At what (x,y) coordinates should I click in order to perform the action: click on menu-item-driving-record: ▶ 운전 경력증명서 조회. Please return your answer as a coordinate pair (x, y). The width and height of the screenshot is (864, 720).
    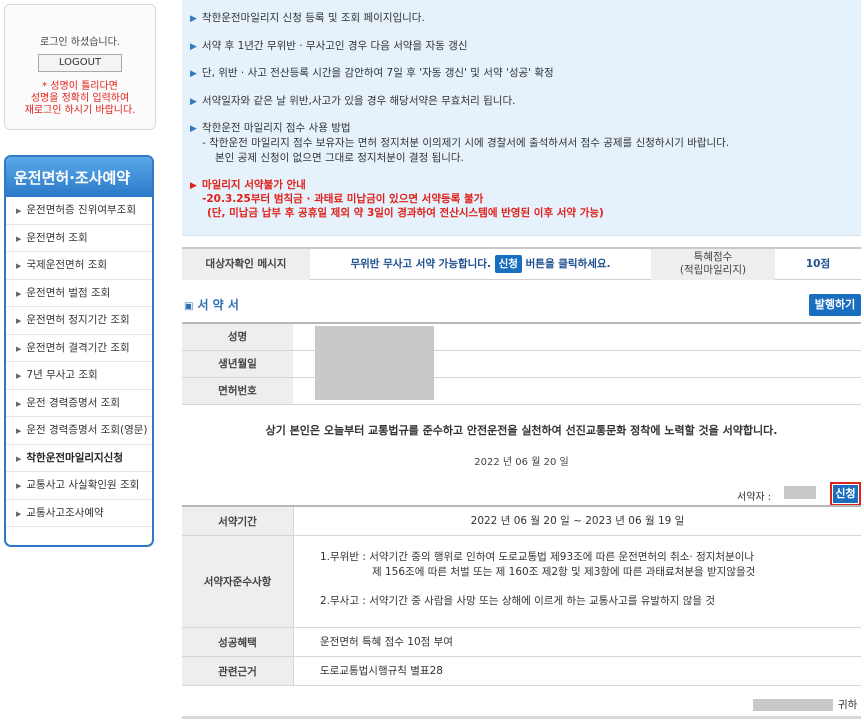
    Looking at the image, I should click on (79, 403).